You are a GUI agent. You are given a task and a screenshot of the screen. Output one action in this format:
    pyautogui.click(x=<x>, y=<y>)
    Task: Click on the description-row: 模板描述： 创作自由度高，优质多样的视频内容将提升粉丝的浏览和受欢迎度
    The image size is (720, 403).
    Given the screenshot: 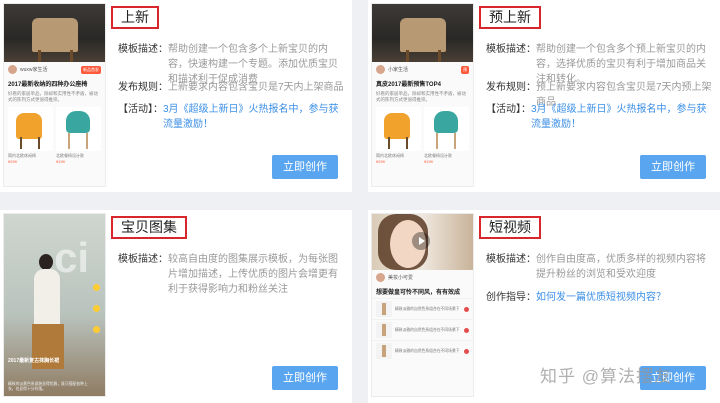 What is the action you would take?
    pyautogui.click(x=599, y=267)
    